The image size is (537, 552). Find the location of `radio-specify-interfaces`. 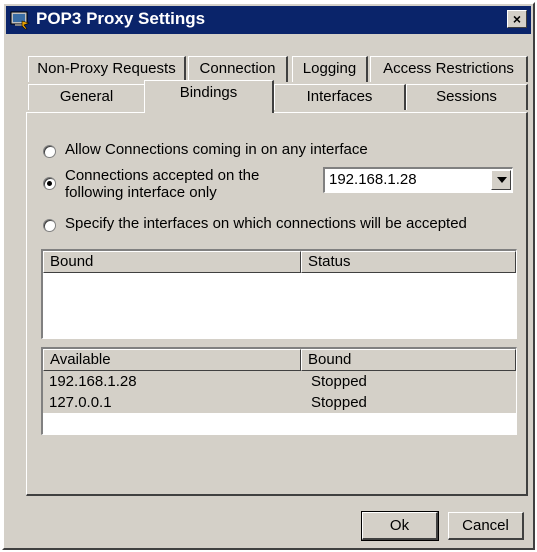

radio-specify-interfaces is located at coordinates (49, 225).